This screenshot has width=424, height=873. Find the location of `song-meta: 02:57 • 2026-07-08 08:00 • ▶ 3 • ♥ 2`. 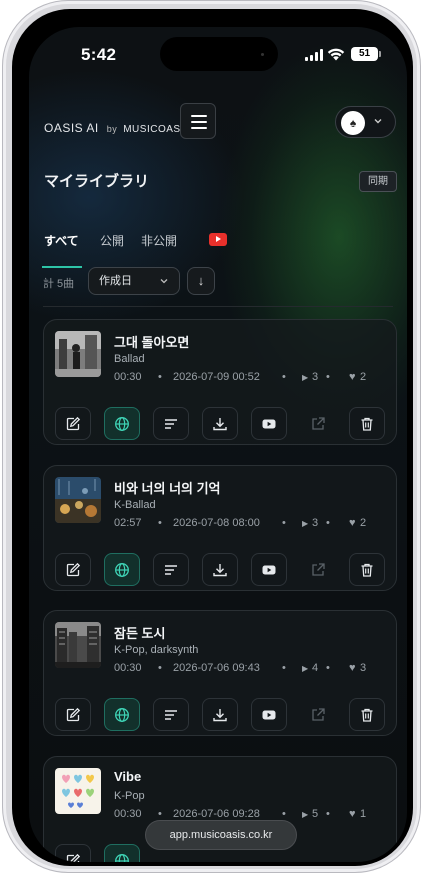

song-meta: 02:57 • 2026-07-08 08:00 • ▶ 3 • ♥ 2 is located at coordinates (254, 524).